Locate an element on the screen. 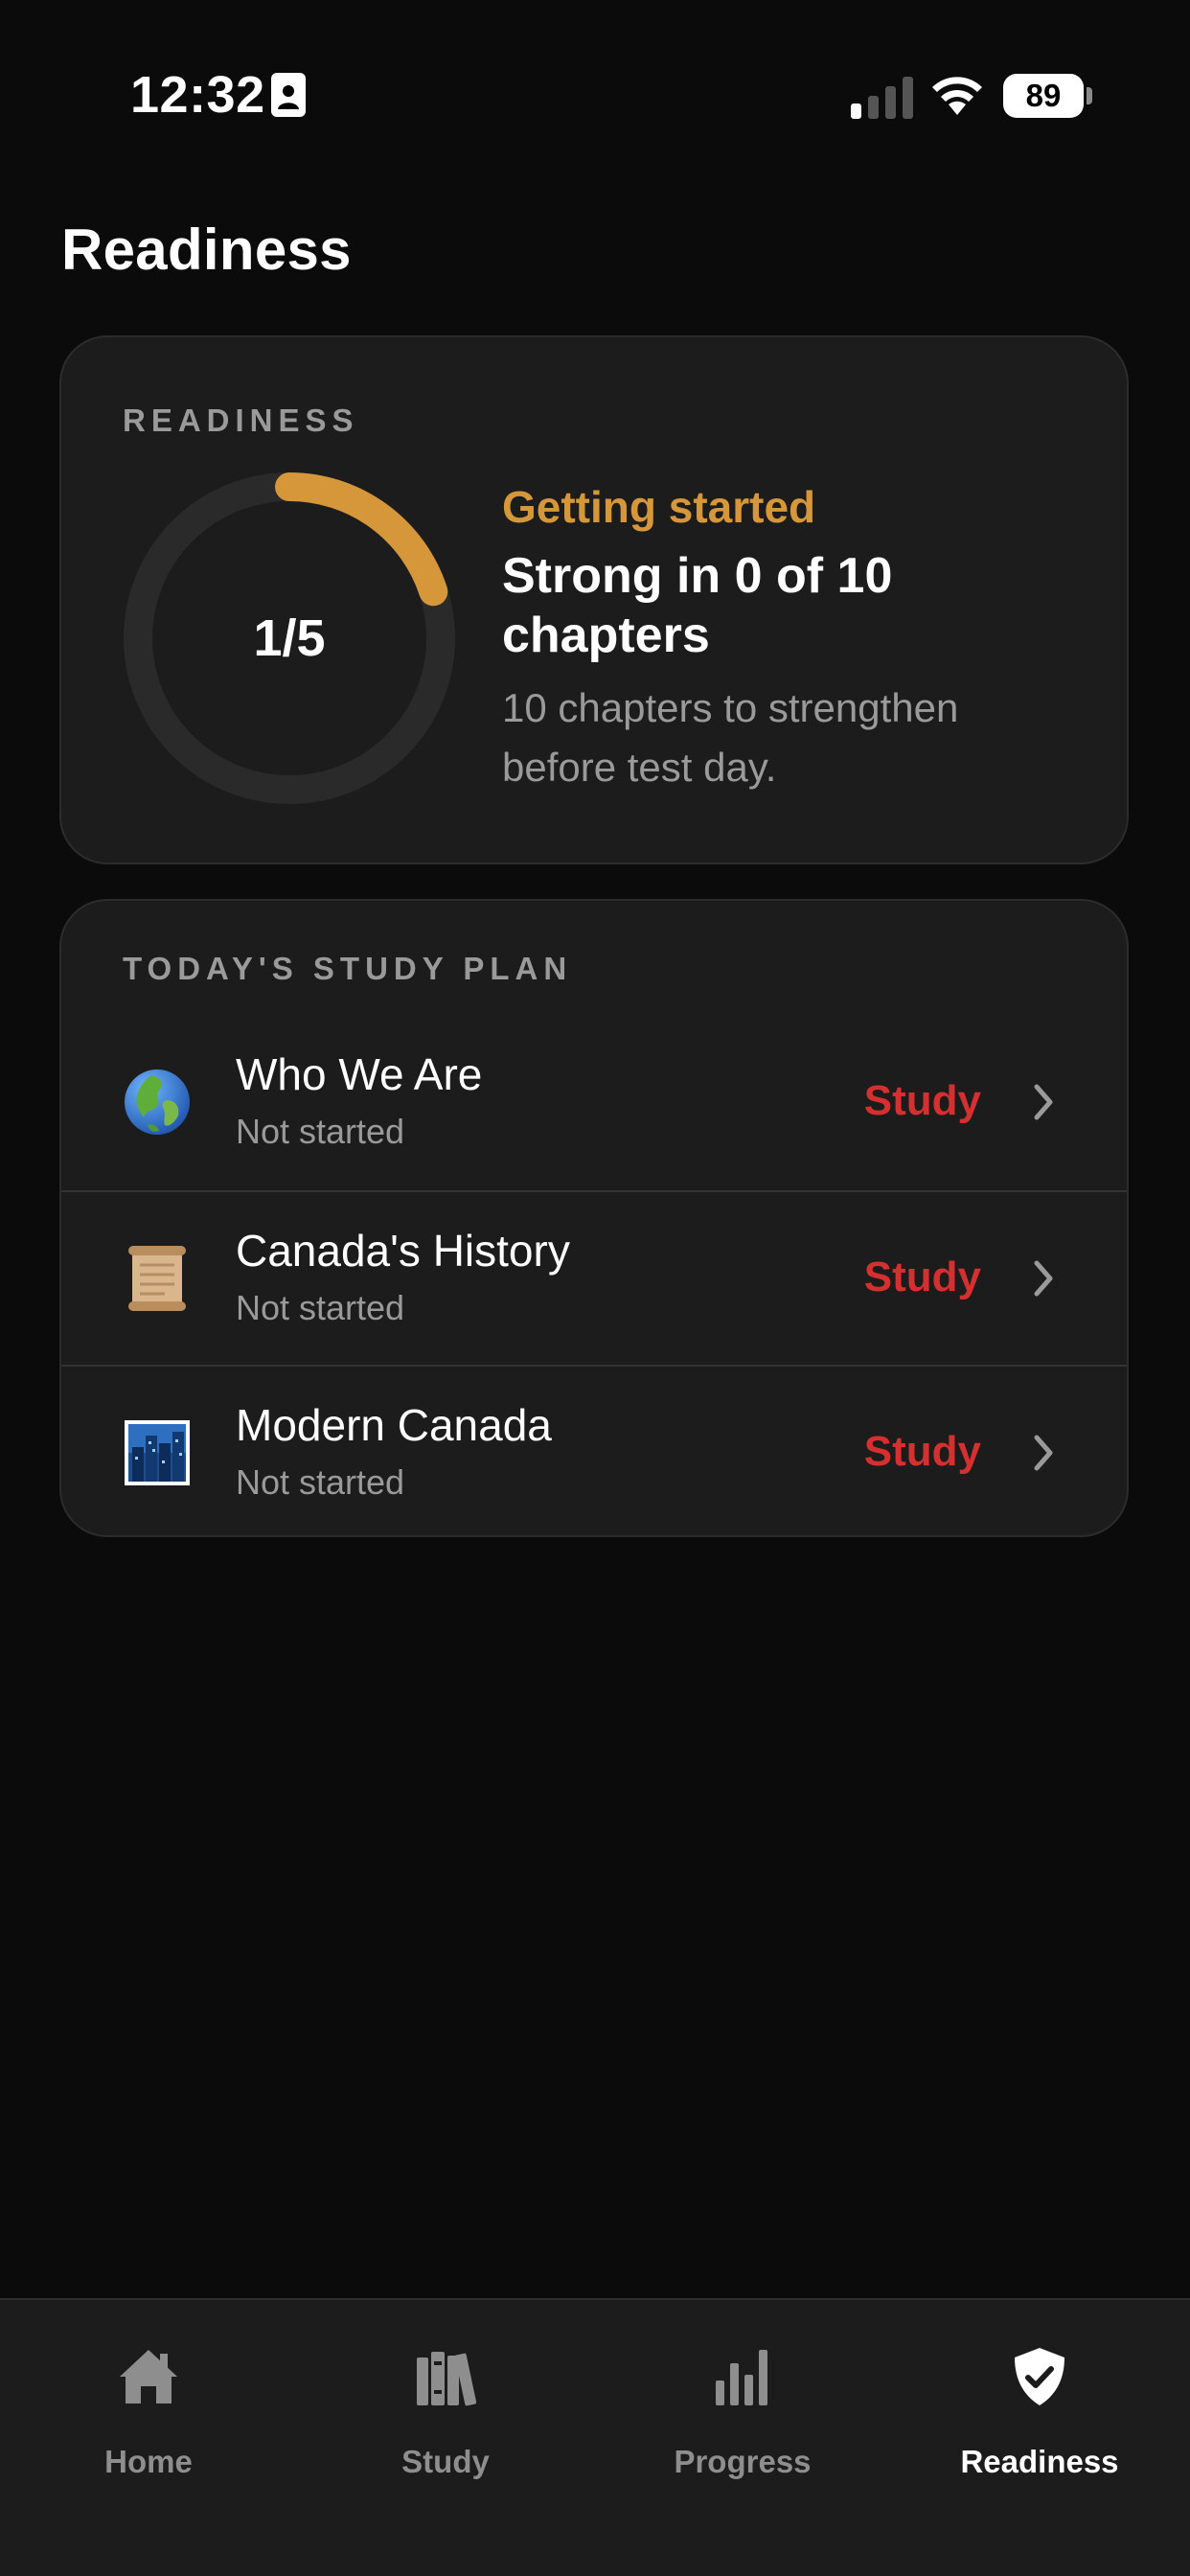  books-icon is located at coordinates (447, 2379).